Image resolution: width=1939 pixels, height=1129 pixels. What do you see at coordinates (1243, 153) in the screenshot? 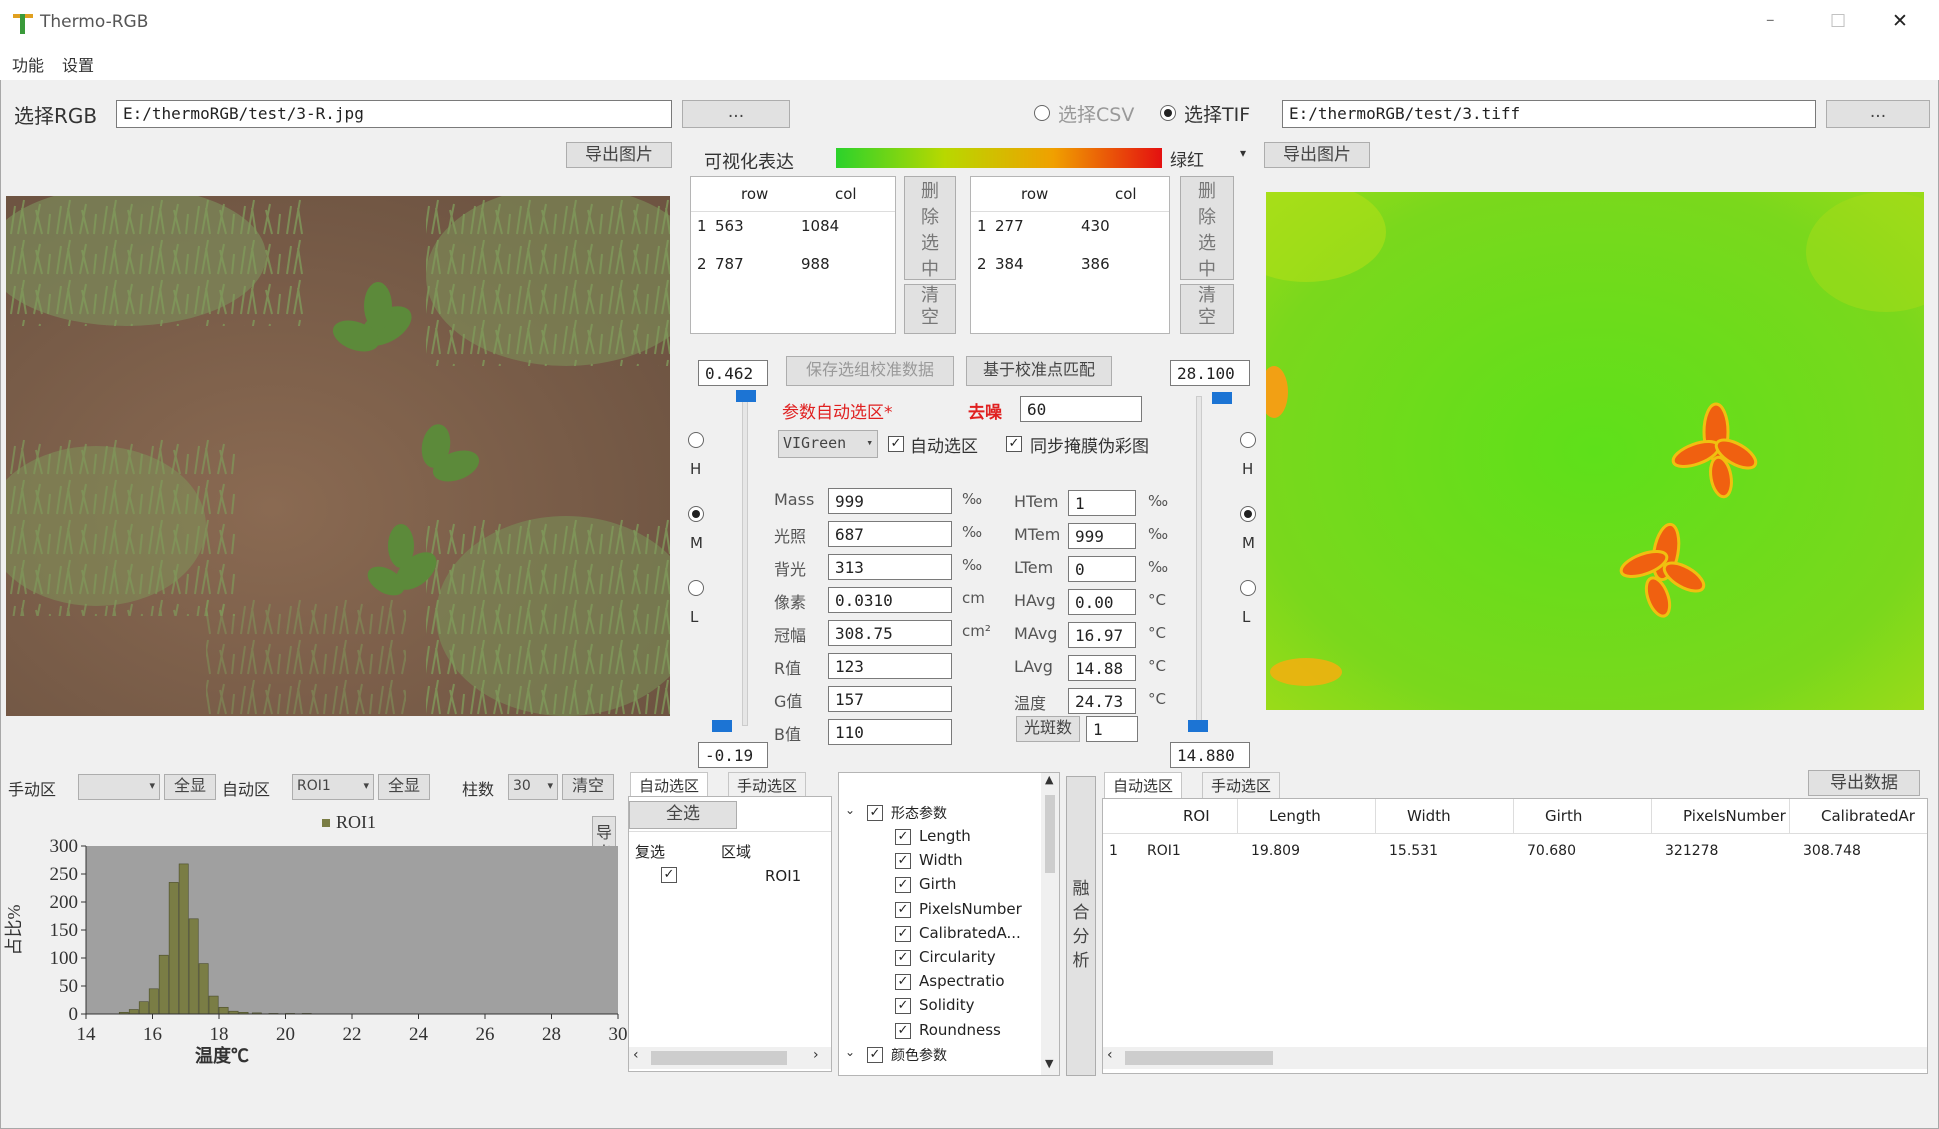
I see `colormap-dropdown-icon: ▾` at bounding box center [1243, 153].